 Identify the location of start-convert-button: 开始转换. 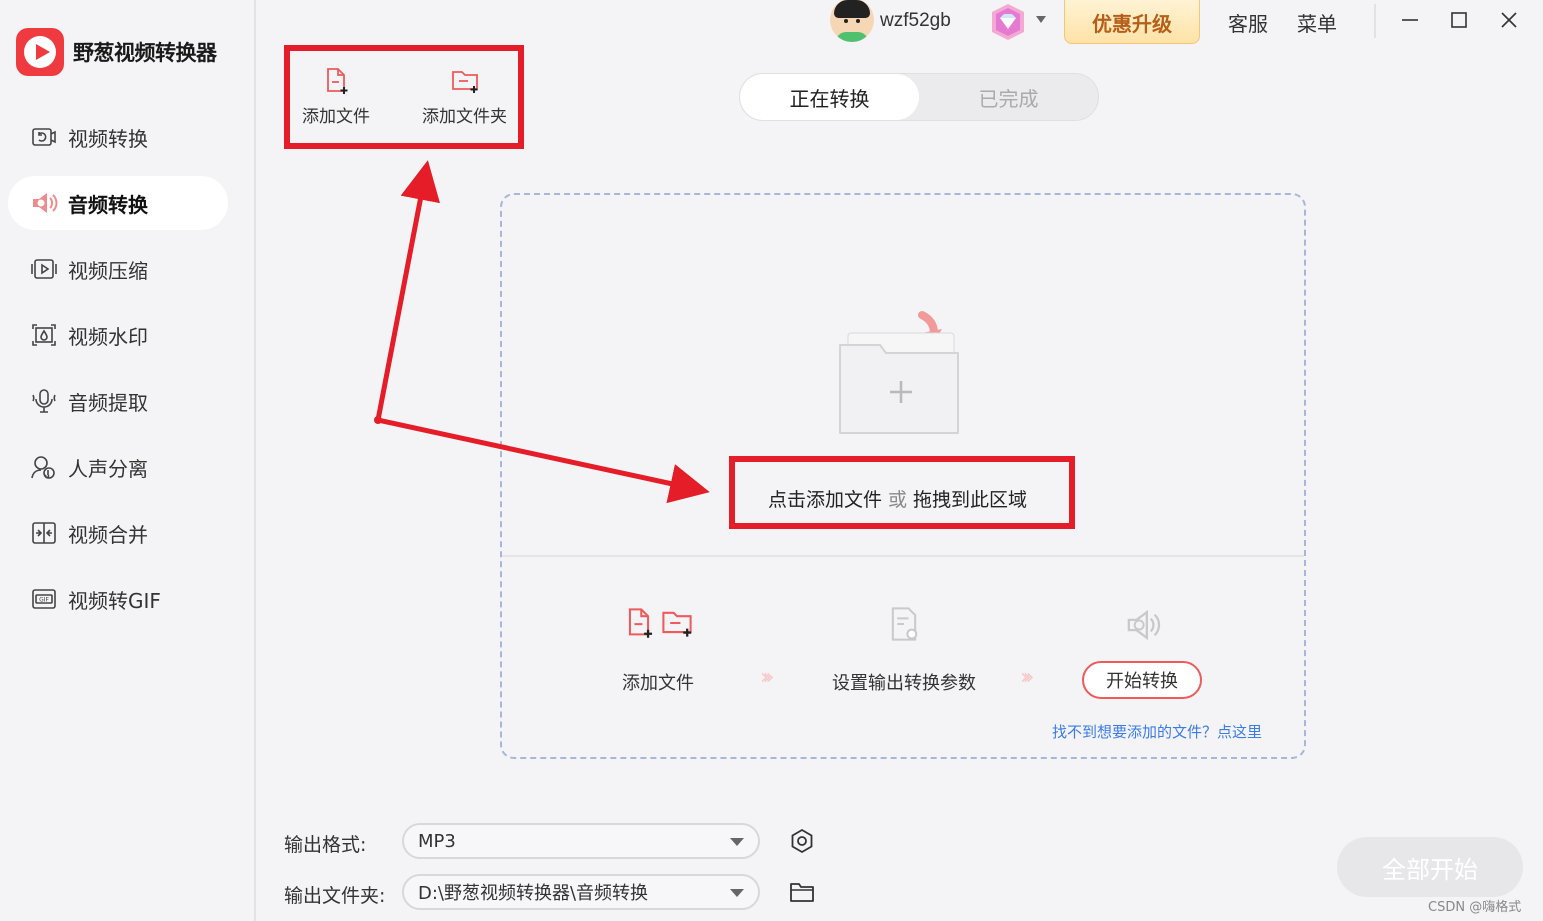
(1142, 680).